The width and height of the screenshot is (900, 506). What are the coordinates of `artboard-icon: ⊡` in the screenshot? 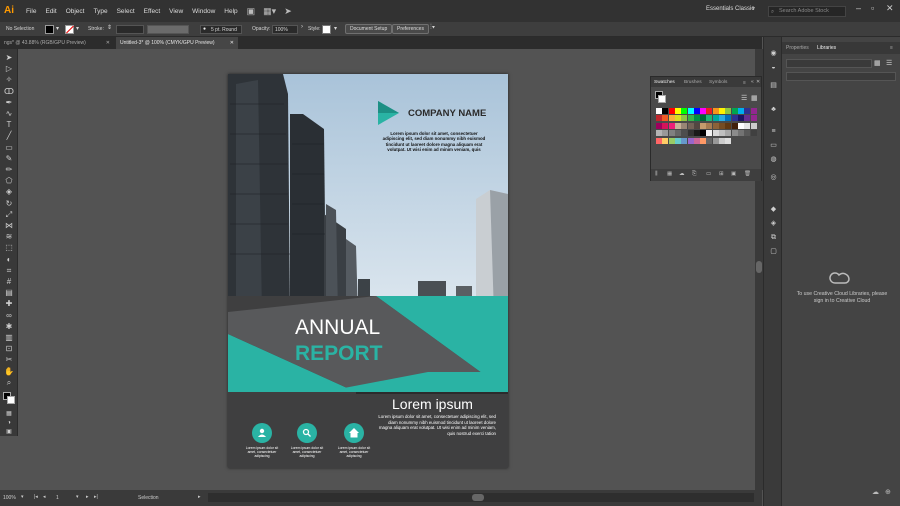 It's located at (9, 349).